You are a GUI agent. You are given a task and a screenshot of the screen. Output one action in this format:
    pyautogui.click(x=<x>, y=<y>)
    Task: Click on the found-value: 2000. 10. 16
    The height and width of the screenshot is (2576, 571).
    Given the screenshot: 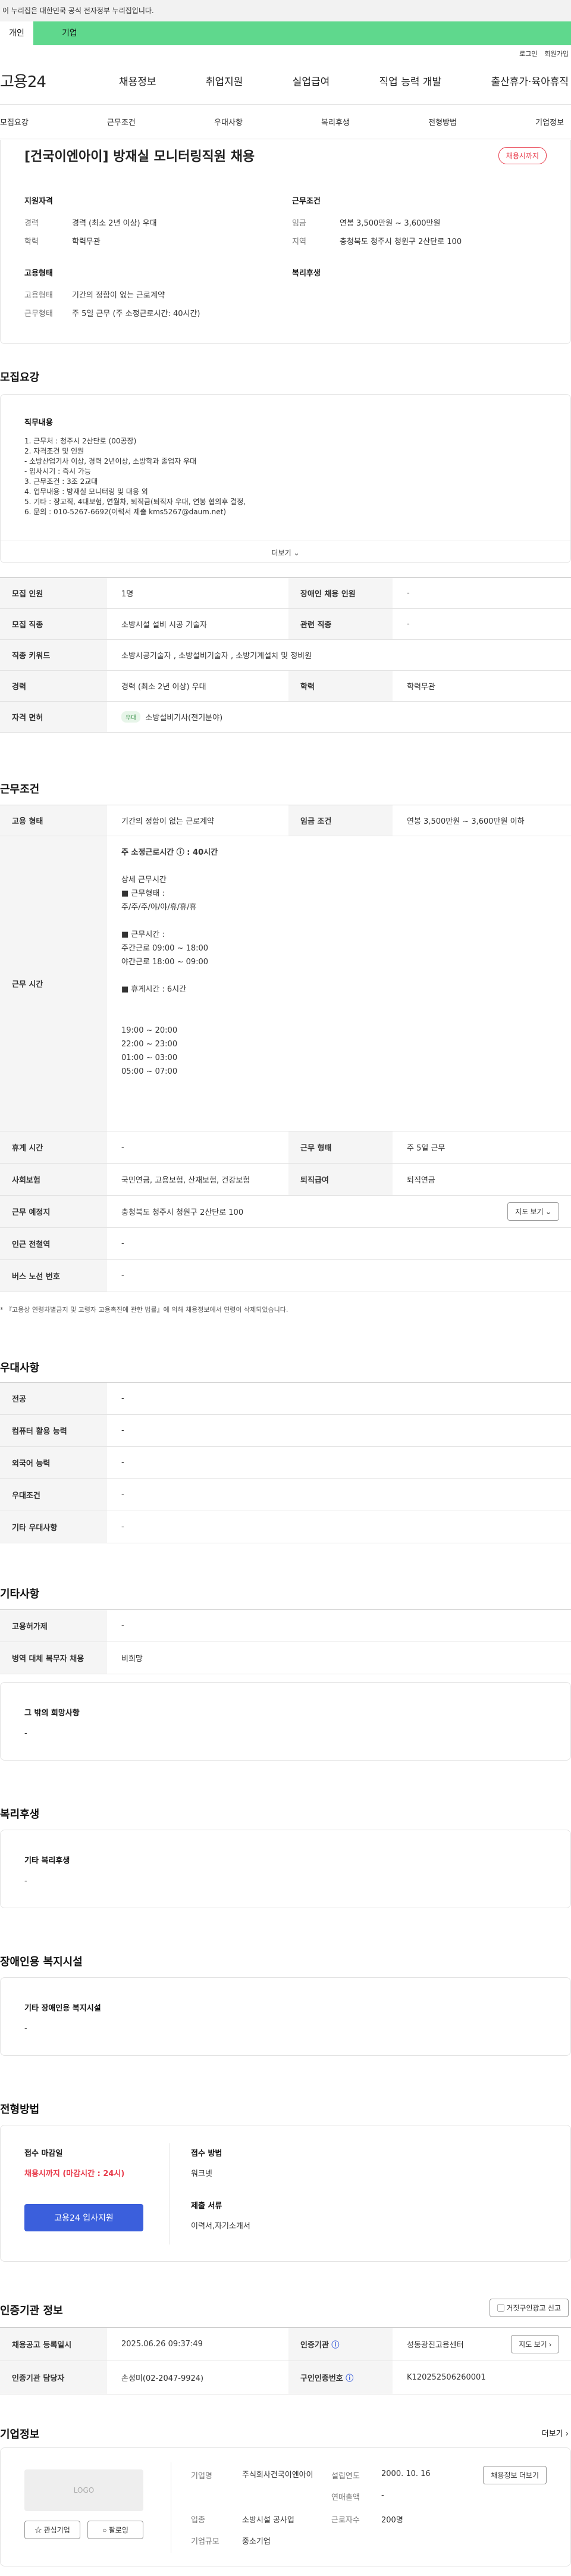 What is the action you would take?
    pyautogui.click(x=406, y=2473)
    